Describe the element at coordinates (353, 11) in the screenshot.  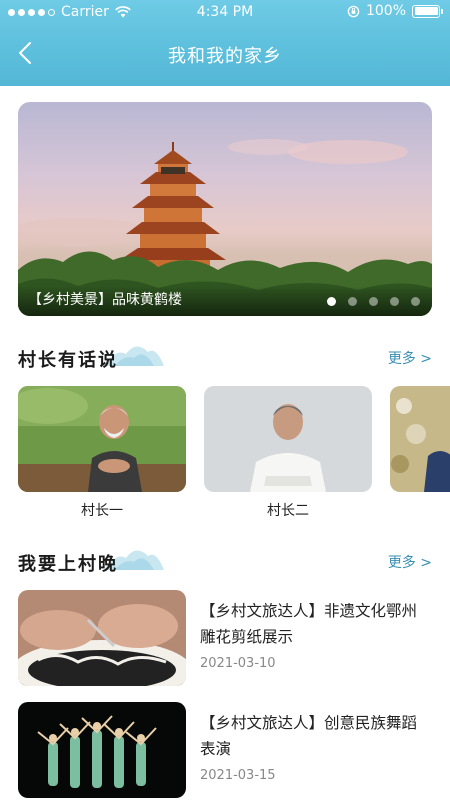
I see `orientation-lock-icon` at that location.